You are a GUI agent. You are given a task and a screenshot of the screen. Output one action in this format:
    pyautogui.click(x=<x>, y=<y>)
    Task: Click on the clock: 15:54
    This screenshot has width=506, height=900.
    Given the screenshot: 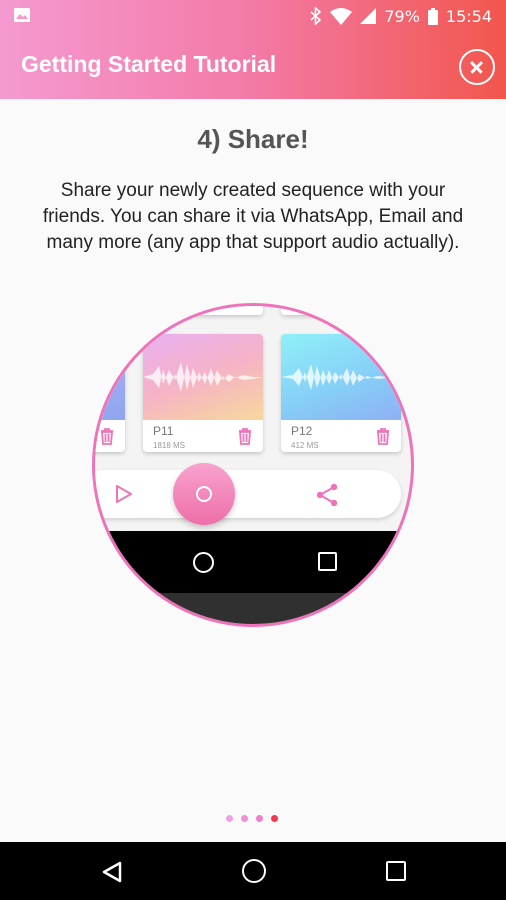 What is the action you would take?
    pyautogui.click(x=468, y=16)
    